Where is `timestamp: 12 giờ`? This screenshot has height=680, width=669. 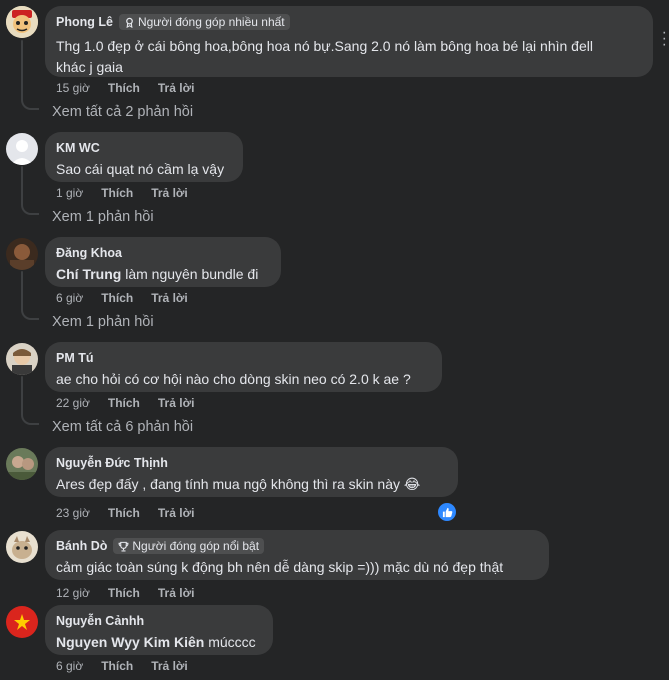
timestamp: 12 giờ is located at coordinates (73, 593).